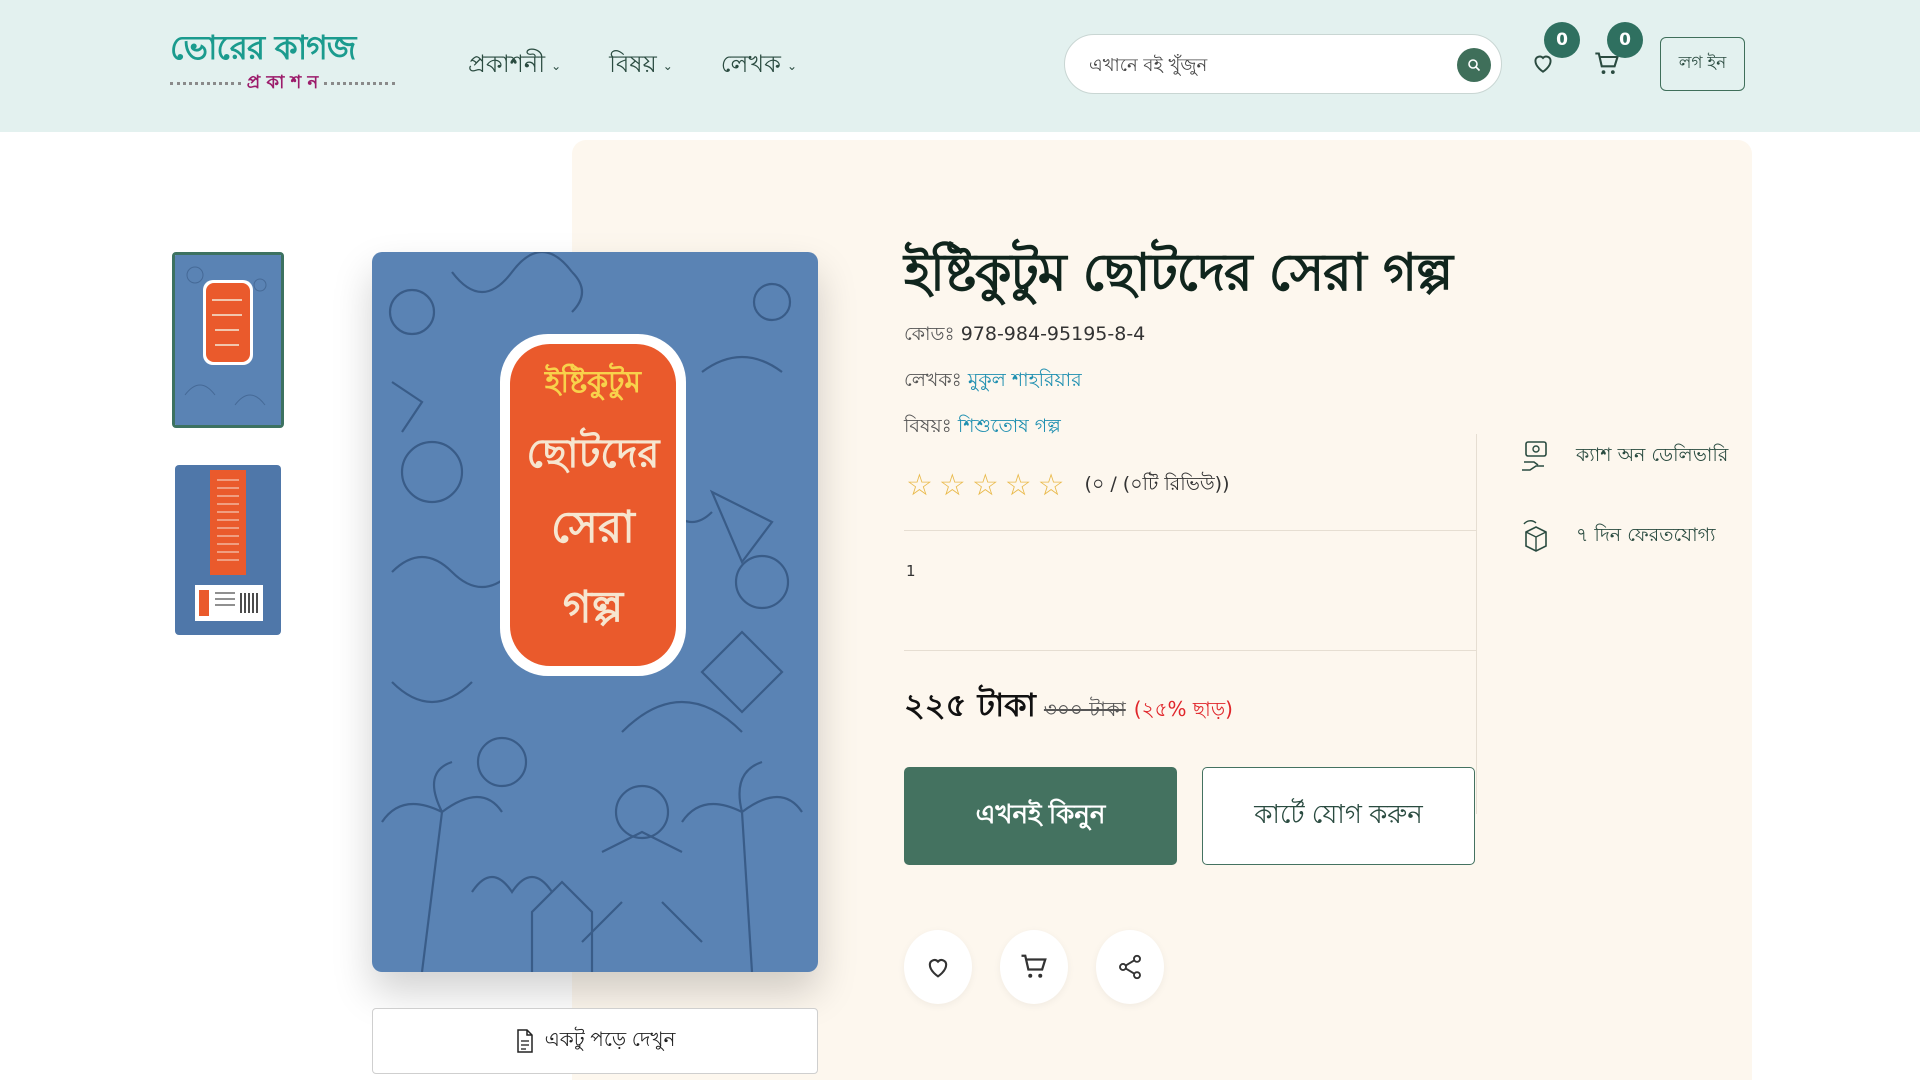 This screenshot has height=1080, width=1920. I want to click on rating-text: (০ / (০টি রিভিউ)), so click(1157, 484).